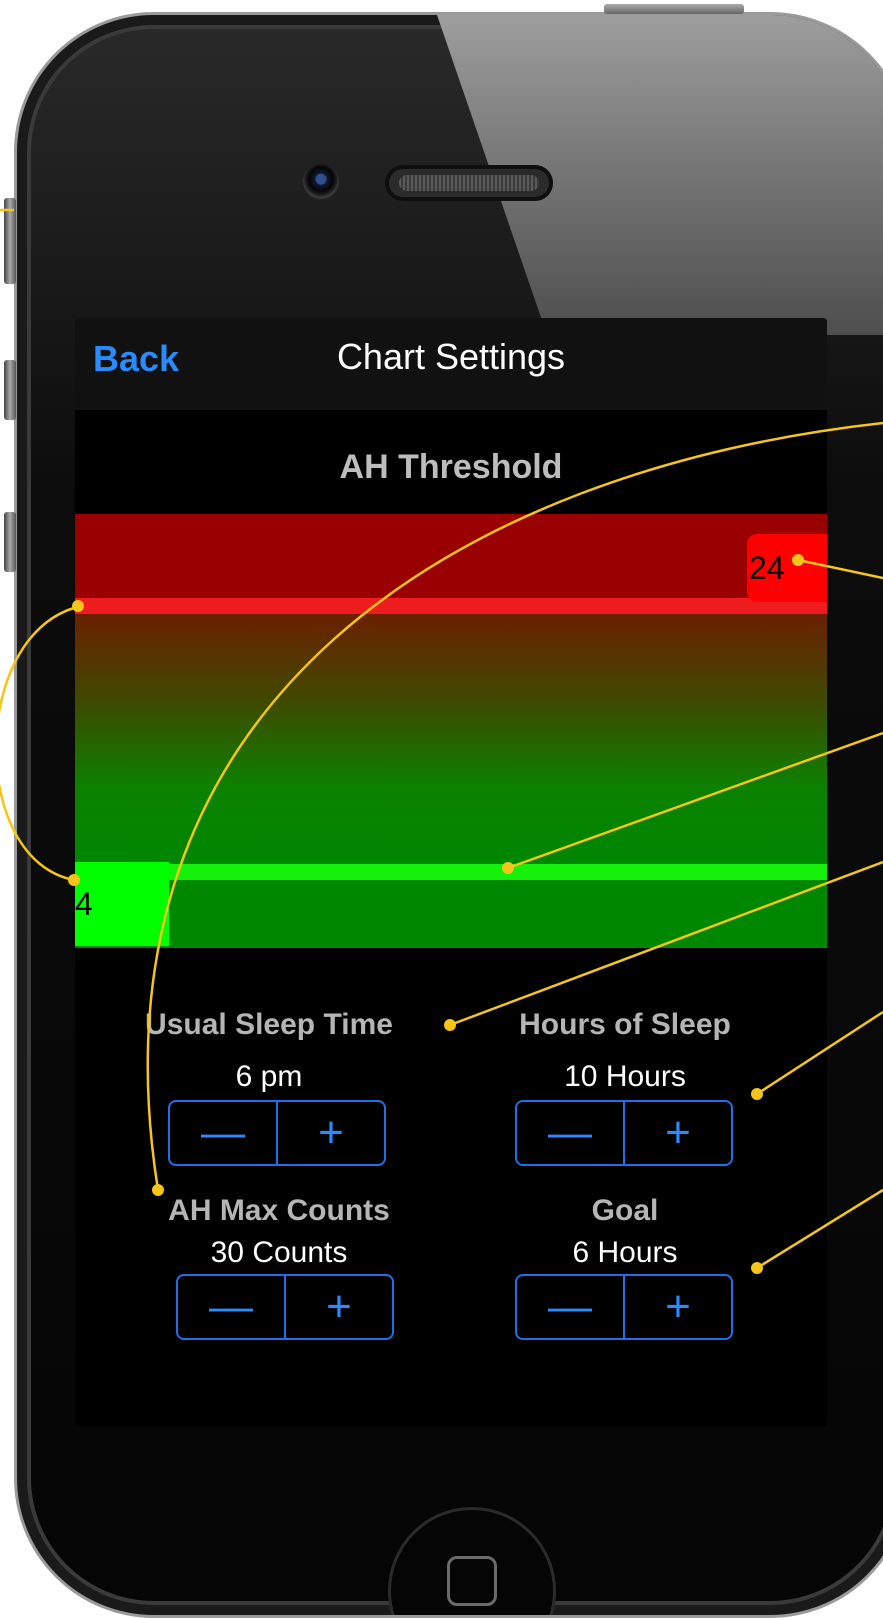 Image resolution: width=883 pixels, height=1618 pixels. I want to click on home-button-icon, so click(472, 1561).